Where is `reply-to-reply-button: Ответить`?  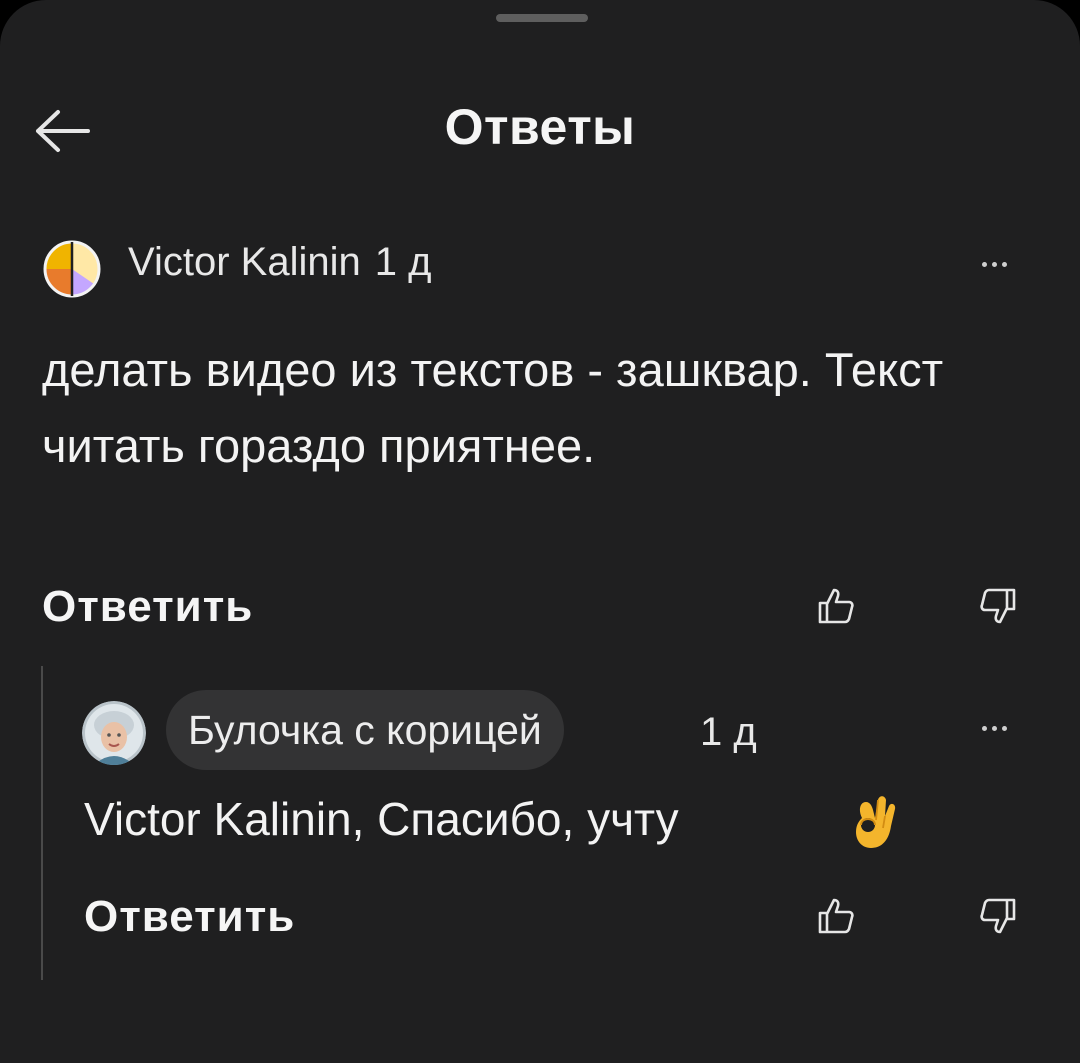 reply-to-reply-button: Ответить is located at coordinates (189, 917).